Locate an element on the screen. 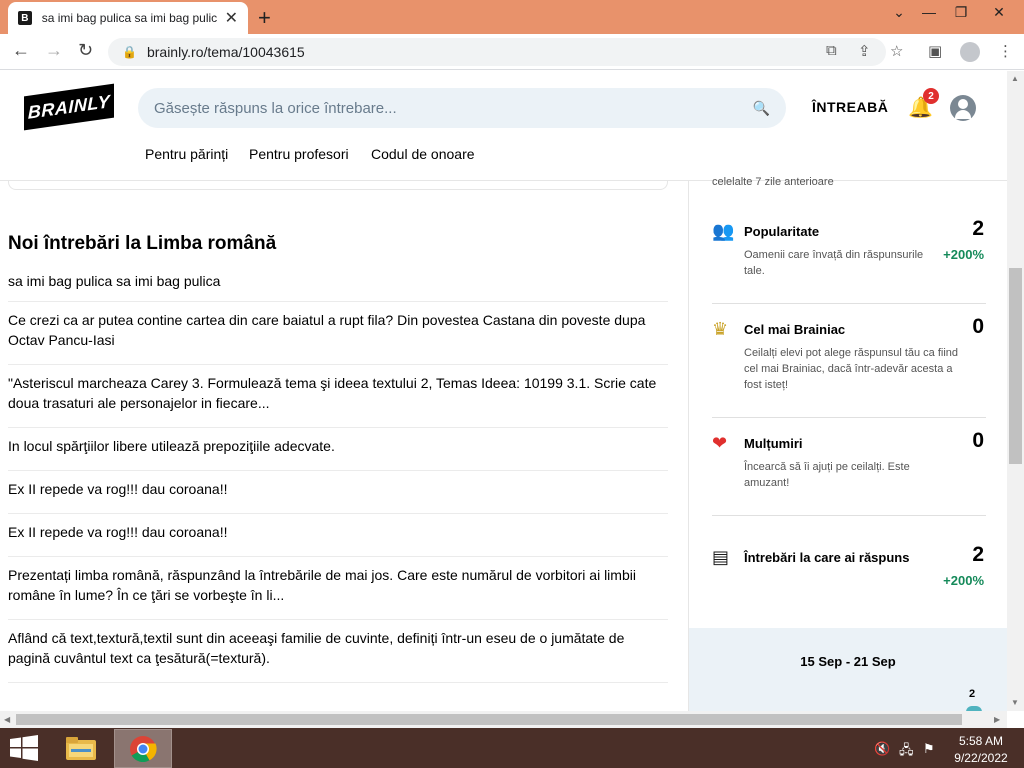  crown-icon: ♛ is located at coordinates (720, 329).